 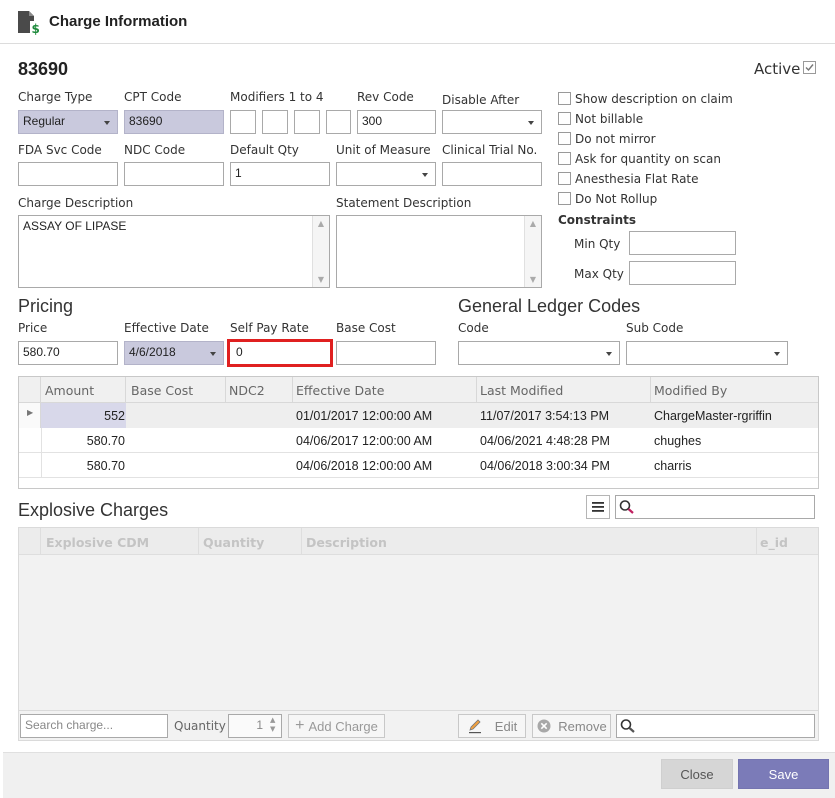 What do you see at coordinates (571, 726) in the screenshot?
I see `remove-button: Remove` at bounding box center [571, 726].